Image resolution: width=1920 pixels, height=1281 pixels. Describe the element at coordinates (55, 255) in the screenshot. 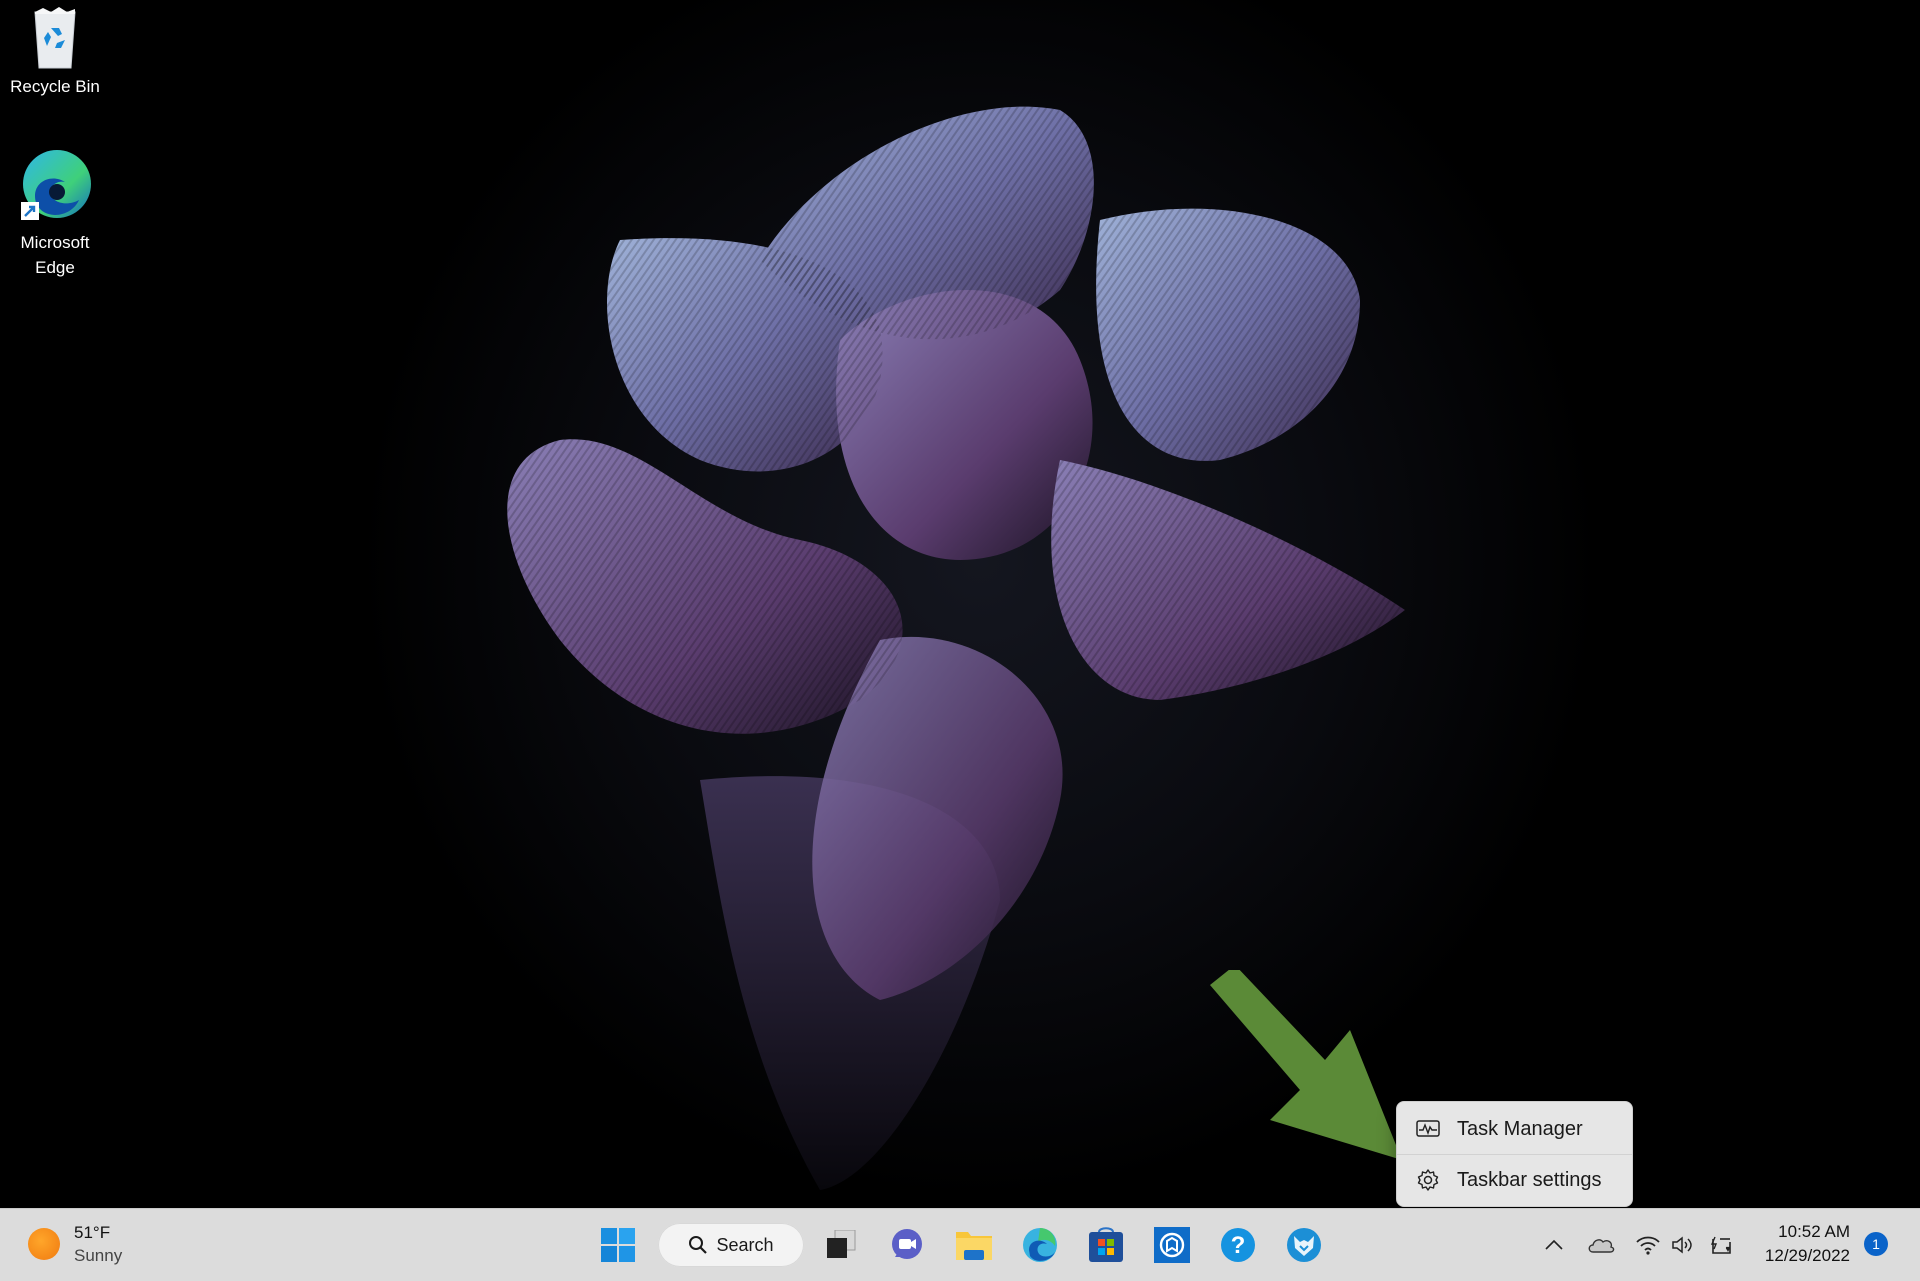

I see `desktop-icon-label: Microsoft Edge` at that location.